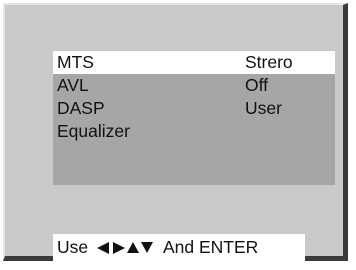 The height and width of the screenshot is (270, 356). What do you see at coordinates (194, 62) in the screenshot?
I see `menu-item-mts: MTS Strero` at bounding box center [194, 62].